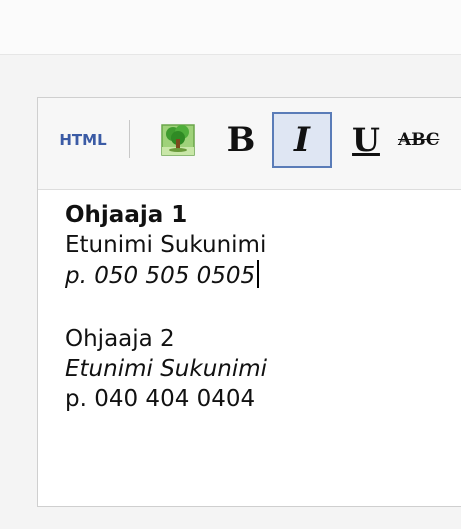  Describe the element at coordinates (230, 27) in the screenshot. I see `top-bar` at that location.